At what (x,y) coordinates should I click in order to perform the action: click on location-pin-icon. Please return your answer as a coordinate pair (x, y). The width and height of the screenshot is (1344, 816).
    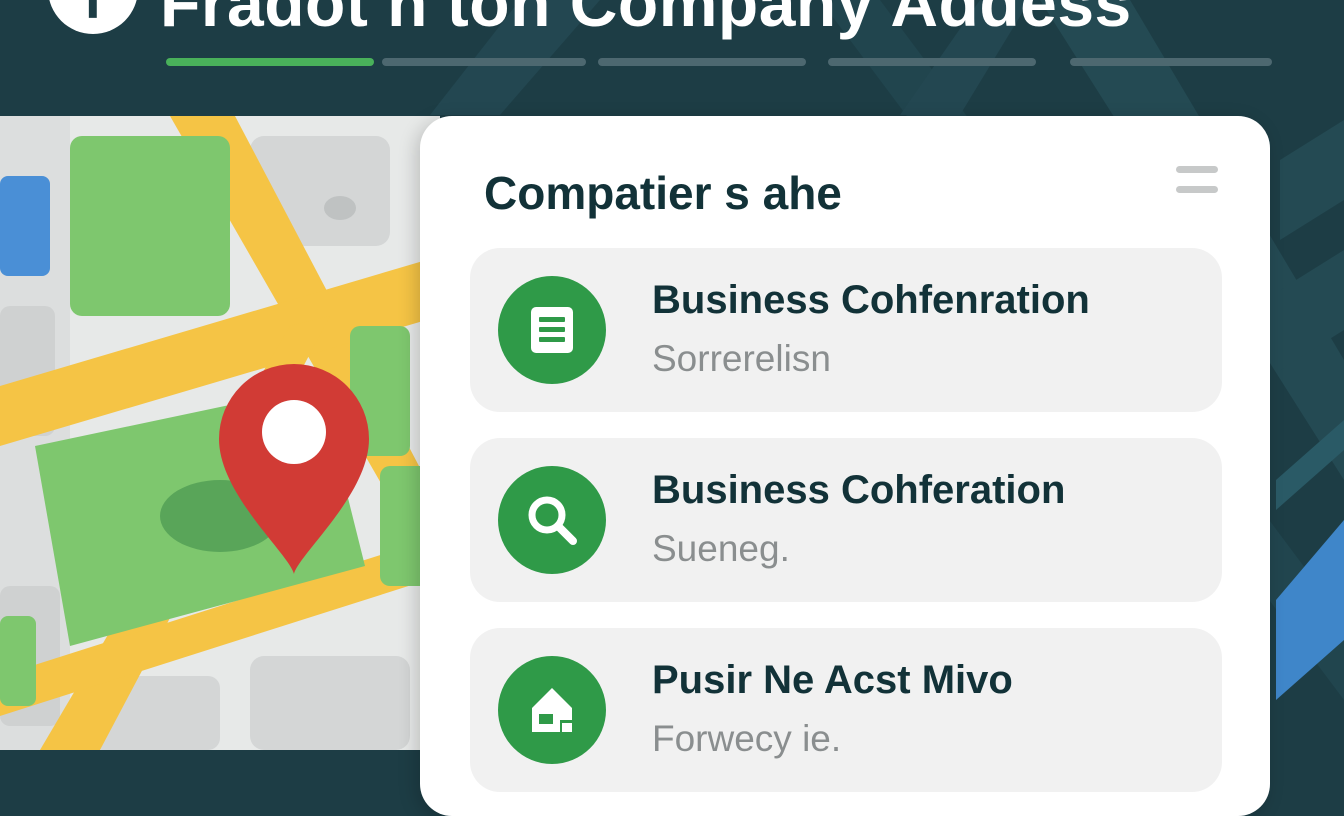
    Looking at the image, I should click on (294, 469).